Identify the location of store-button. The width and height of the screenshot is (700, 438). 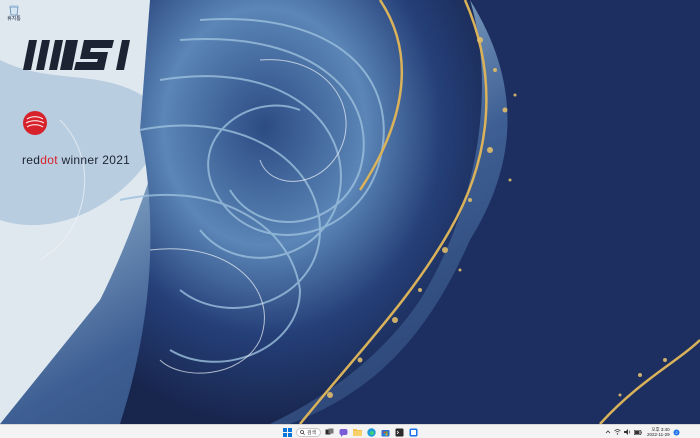
(385, 432).